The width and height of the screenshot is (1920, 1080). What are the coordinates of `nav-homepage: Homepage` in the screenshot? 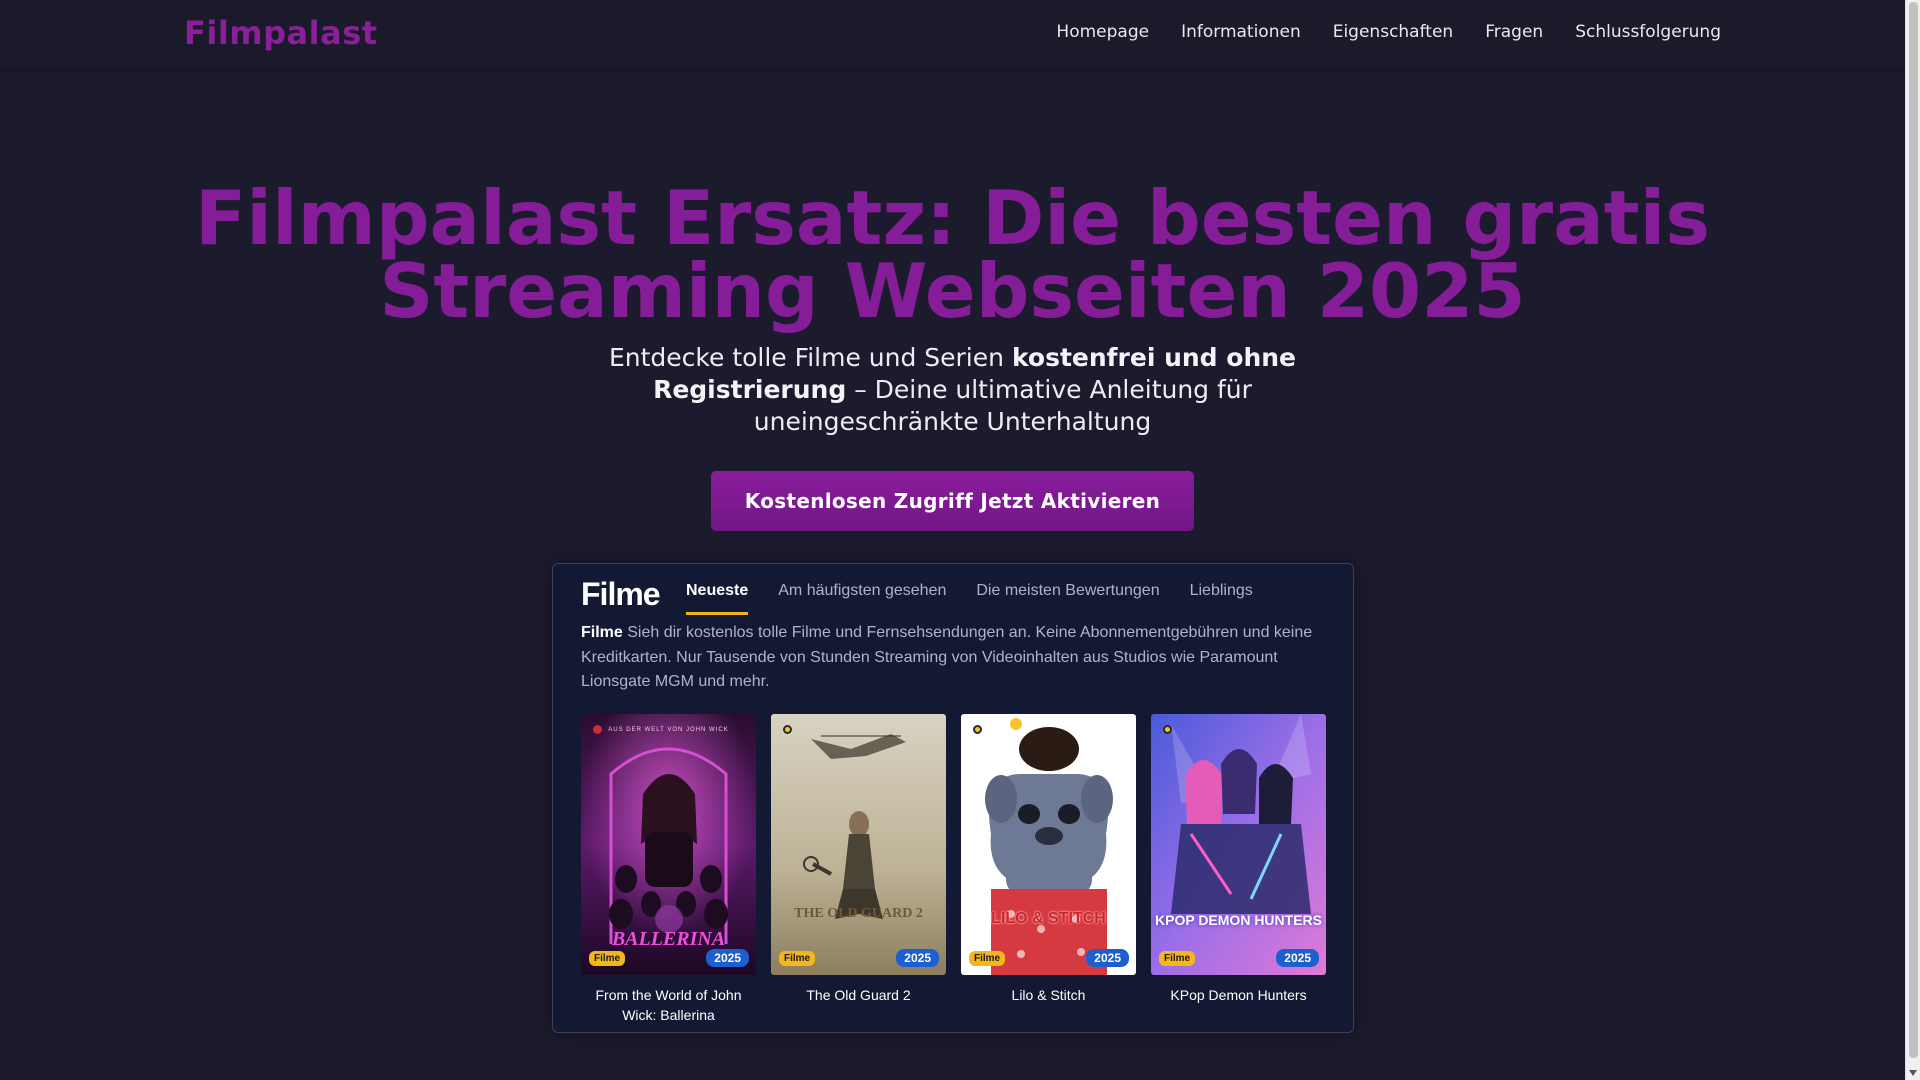 It's located at (1102, 32).